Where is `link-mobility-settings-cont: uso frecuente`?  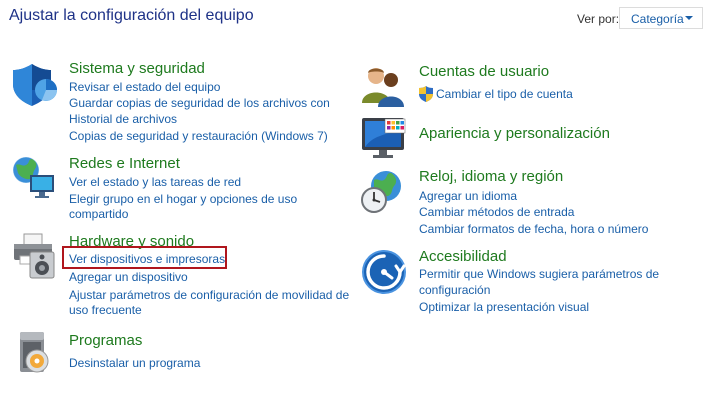
link-mobility-settings-cont: uso frecuente is located at coordinates (105, 310).